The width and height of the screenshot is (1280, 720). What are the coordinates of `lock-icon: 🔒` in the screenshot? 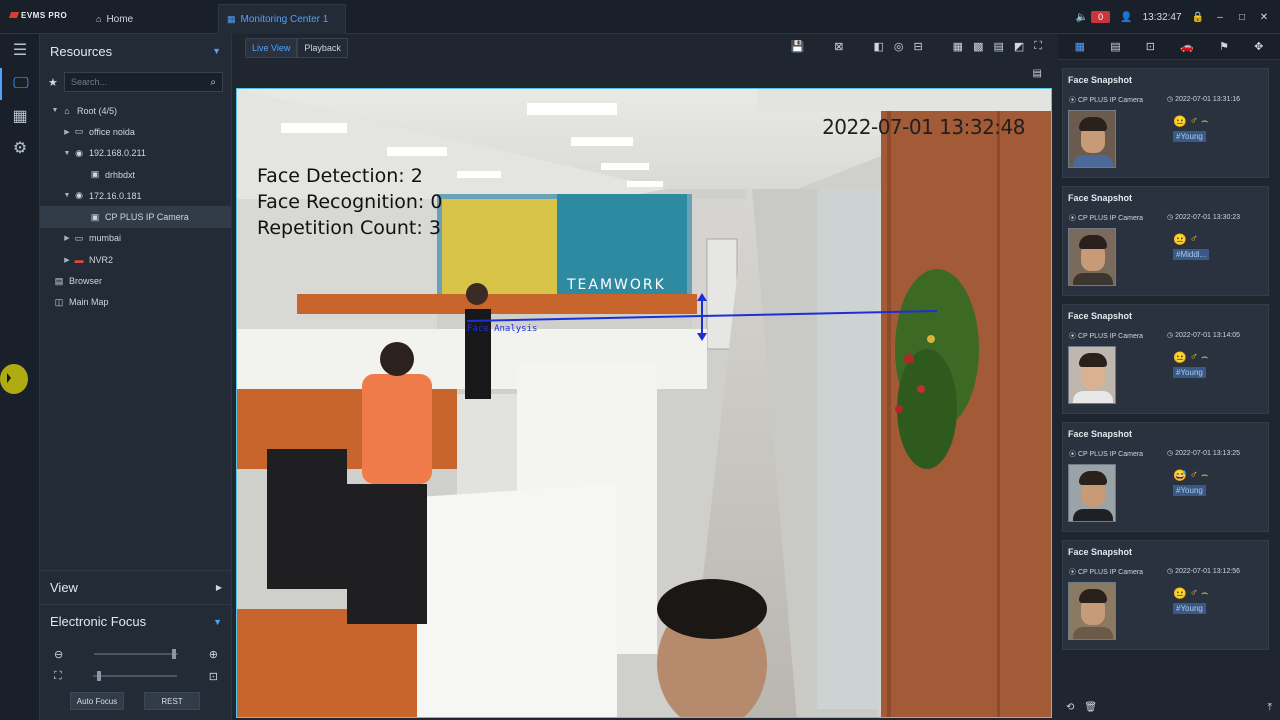 It's located at (1198, 17).